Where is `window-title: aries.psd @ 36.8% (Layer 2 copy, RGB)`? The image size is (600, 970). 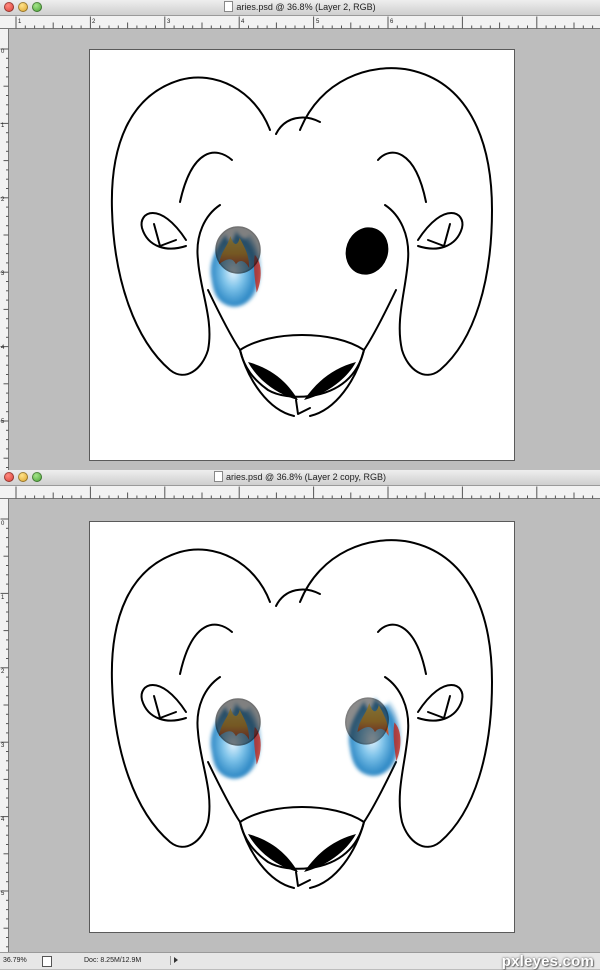 window-title: aries.psd @ 36.8% (Layer 2 copy, RGB) is located at coordinates (306, 477).